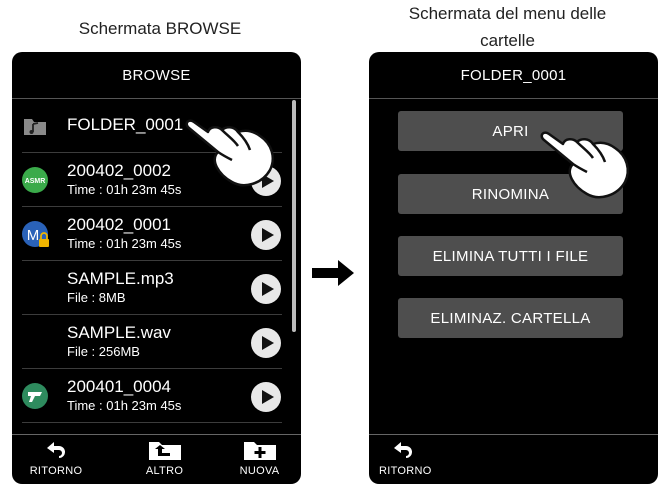 The width and height of the screenshot is (660, 484). Describe the element at coordinates (259, 451) in the screenshot. I see `folder-plus-icon` at that location.